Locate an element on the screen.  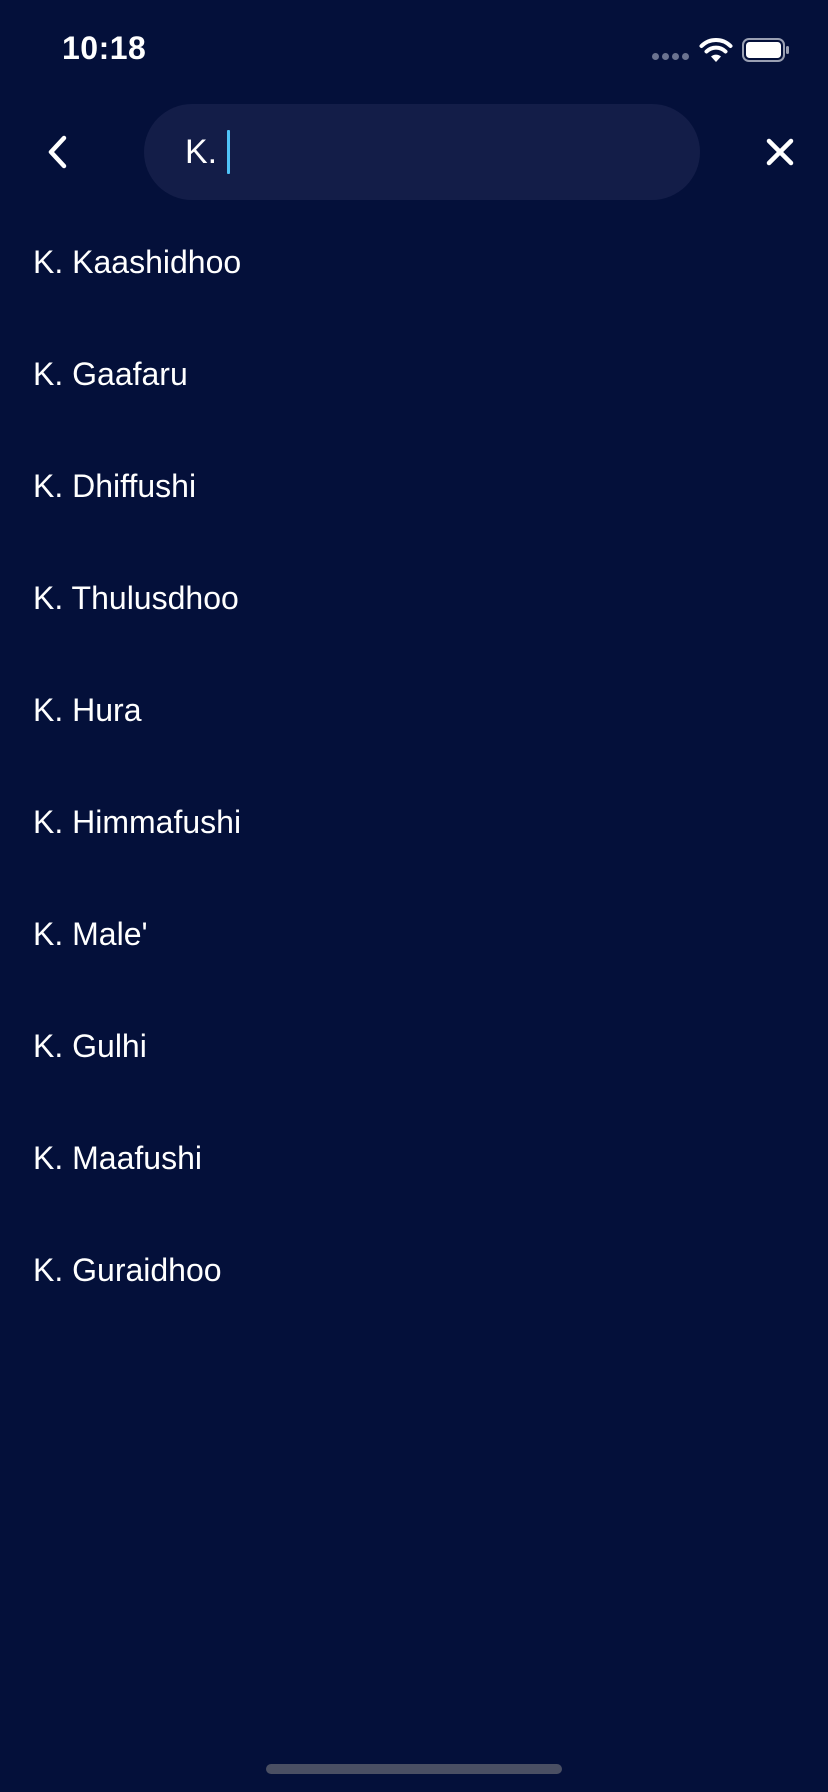
list-item: K. Male' is located at coordinates (414, 942).